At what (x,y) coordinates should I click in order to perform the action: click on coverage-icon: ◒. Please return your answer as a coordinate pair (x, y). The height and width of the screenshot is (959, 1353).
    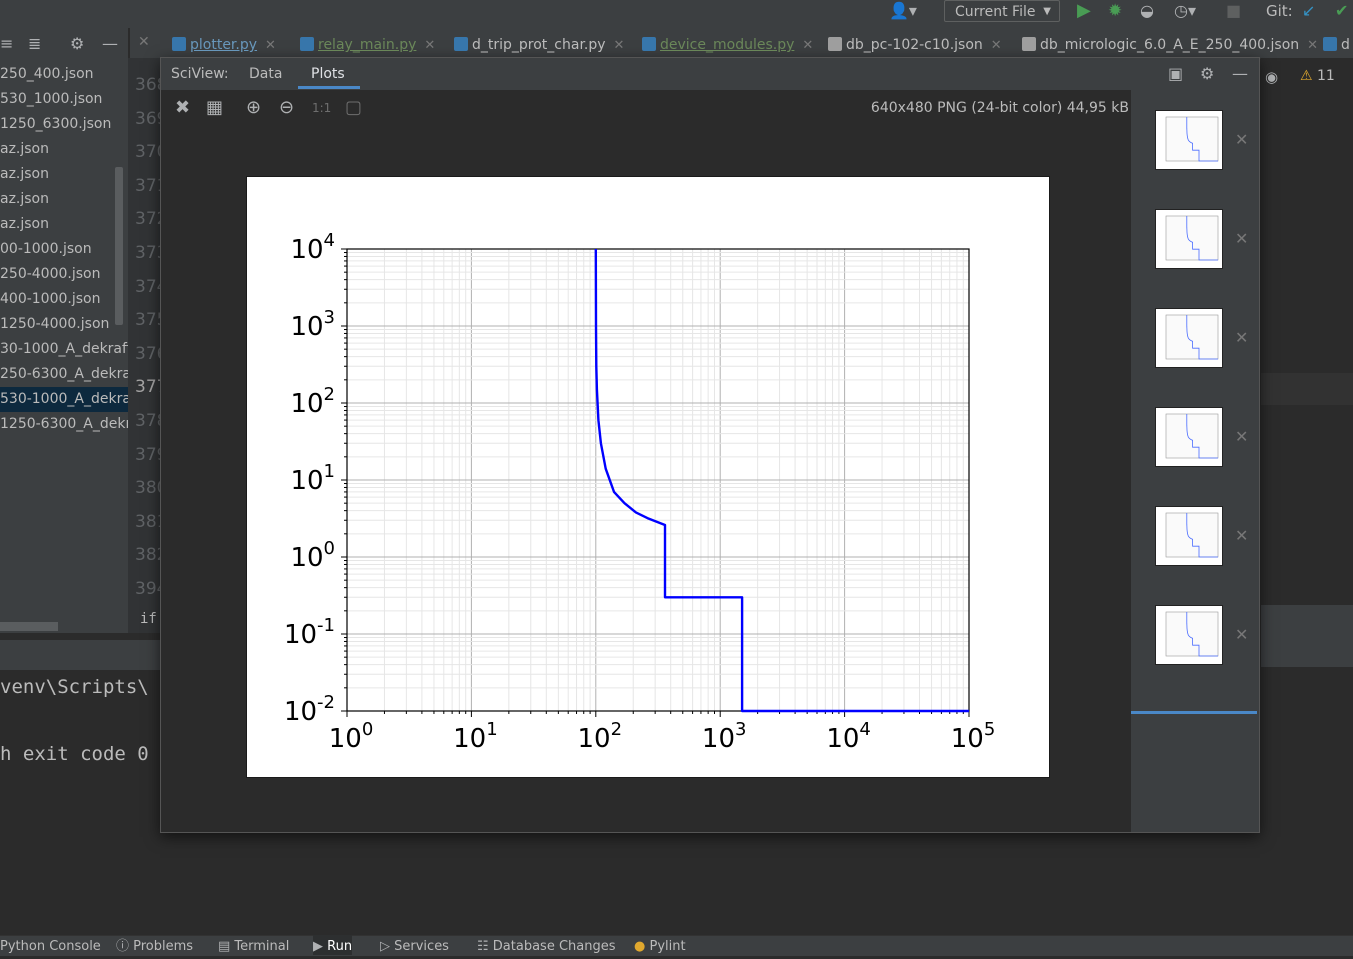
    Looking at the image, I should click on (1147, 11).